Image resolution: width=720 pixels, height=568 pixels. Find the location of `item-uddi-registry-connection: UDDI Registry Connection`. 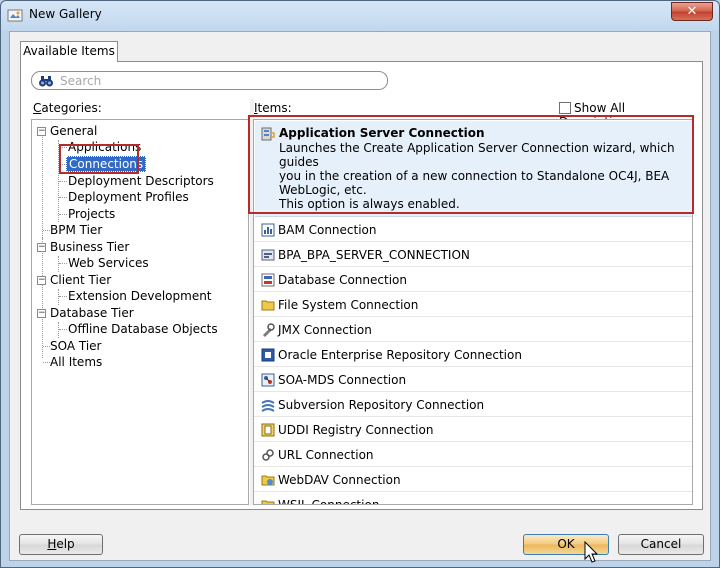

item-uddi-registry-connection: UDDI Registry Connection is located at coordinates (473, 430).